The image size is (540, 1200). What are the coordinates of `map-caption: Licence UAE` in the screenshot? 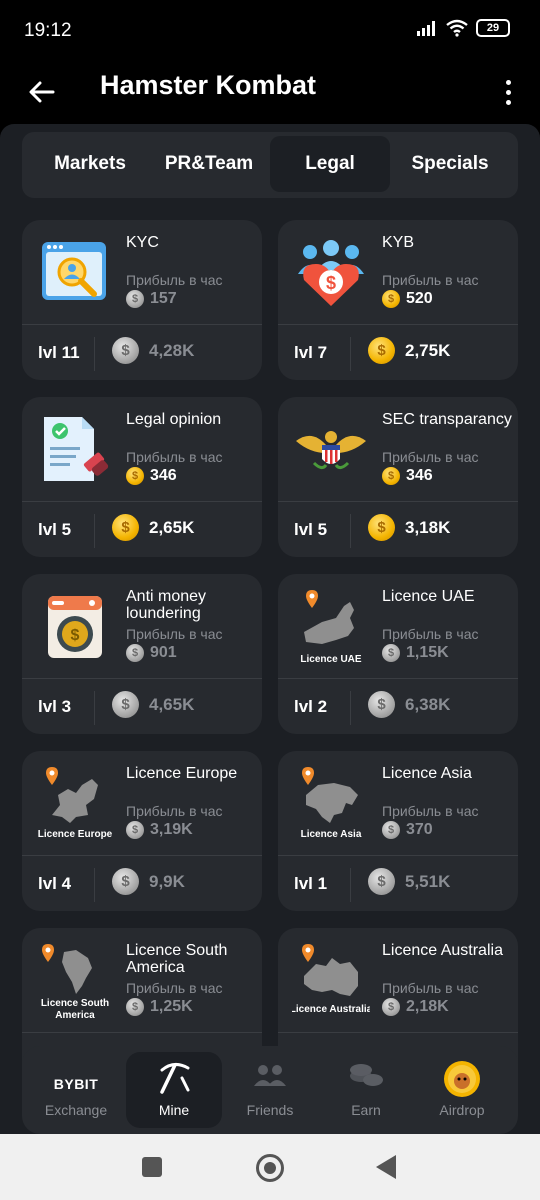 It's located at (330, 659).